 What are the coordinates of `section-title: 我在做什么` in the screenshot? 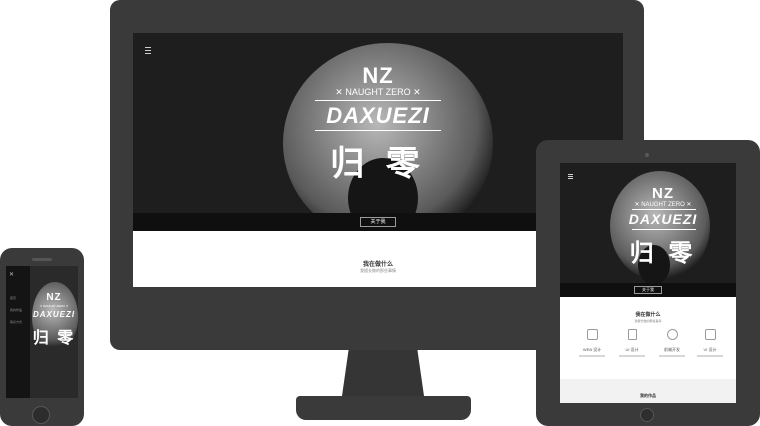 It's located at (648, 315).